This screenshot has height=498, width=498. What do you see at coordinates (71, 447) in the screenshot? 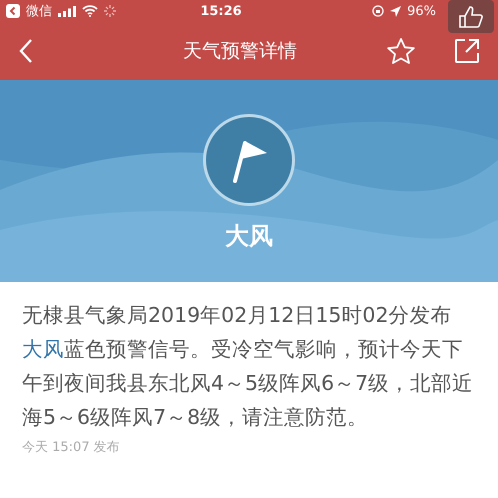
I see `publish-time: 今天 15:07 发布` at bounding box center [71, 447].